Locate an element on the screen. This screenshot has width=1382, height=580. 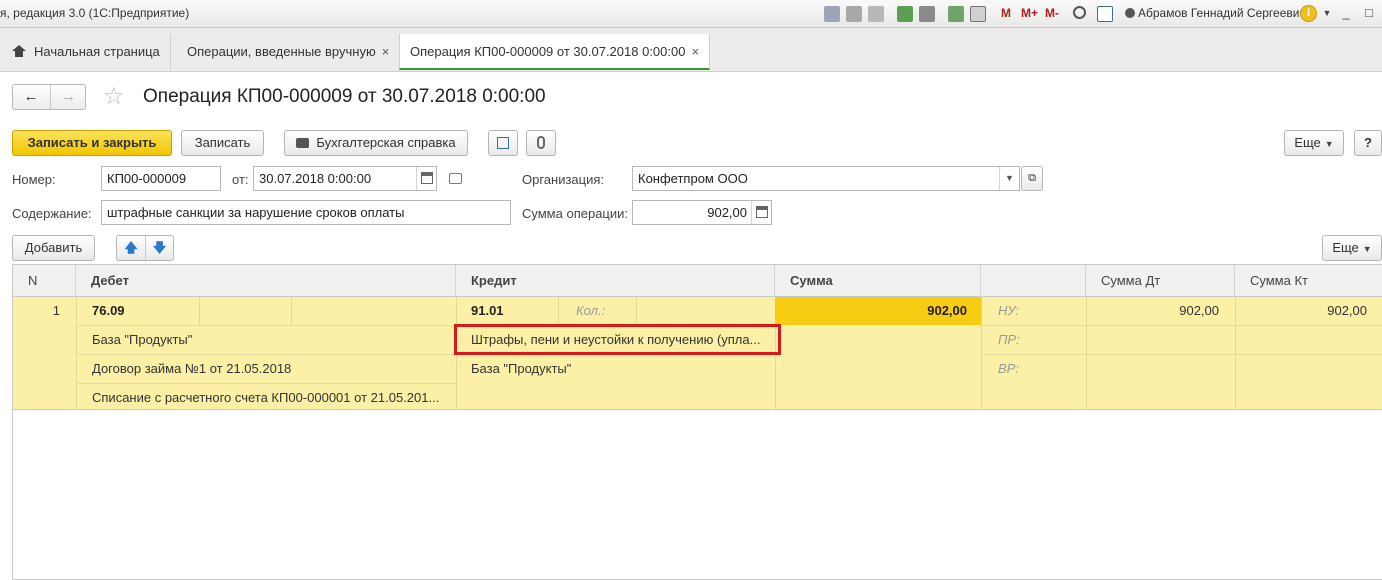
save-button: Записать is located at coordinates (222, 143).